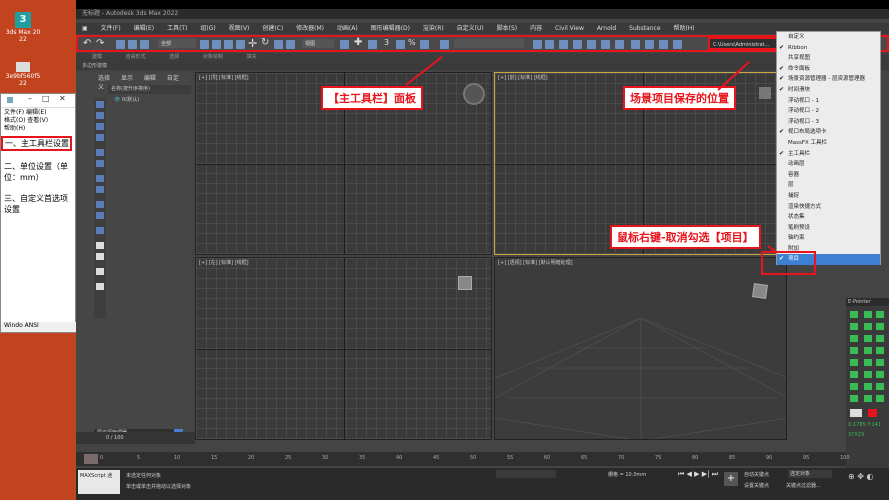  What do you see at coordinates (278, 44) in the screenshot?
I see `scale-icon` at bounding box center [278, 44].